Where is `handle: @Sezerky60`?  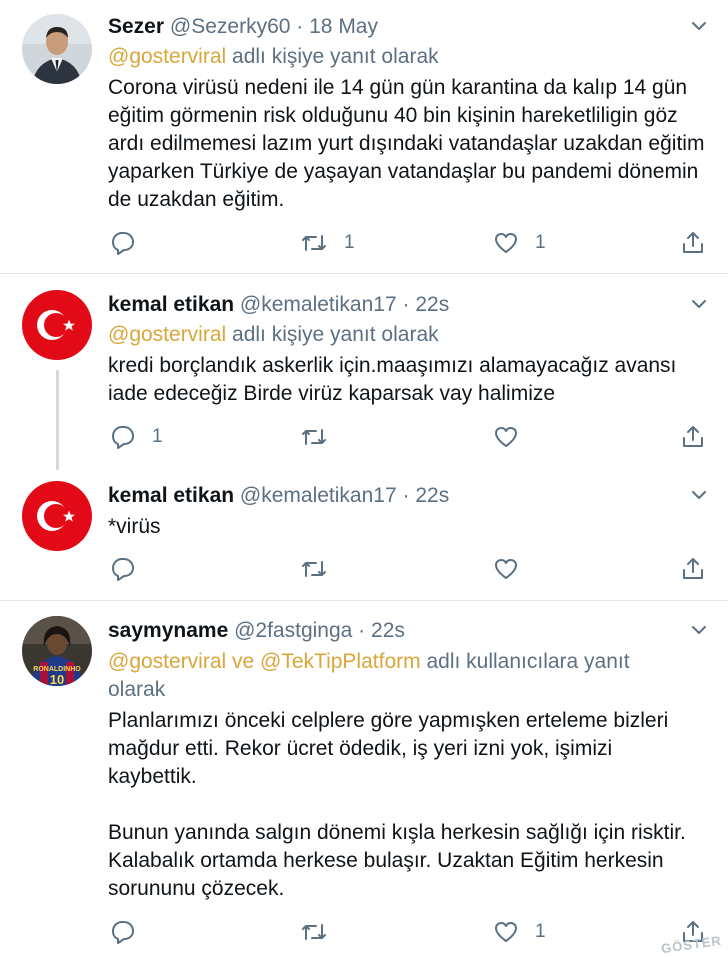
handle: @Sezerky60 is located at coordinates (230, 26).